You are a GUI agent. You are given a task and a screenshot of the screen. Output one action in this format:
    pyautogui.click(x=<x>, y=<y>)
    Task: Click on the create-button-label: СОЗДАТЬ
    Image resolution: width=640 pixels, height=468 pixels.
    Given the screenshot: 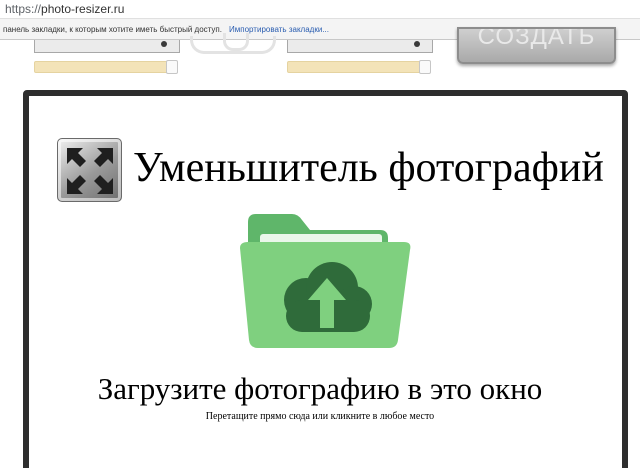 What is the action you would take?
    pyautogui.click(x=536, y=38)
    